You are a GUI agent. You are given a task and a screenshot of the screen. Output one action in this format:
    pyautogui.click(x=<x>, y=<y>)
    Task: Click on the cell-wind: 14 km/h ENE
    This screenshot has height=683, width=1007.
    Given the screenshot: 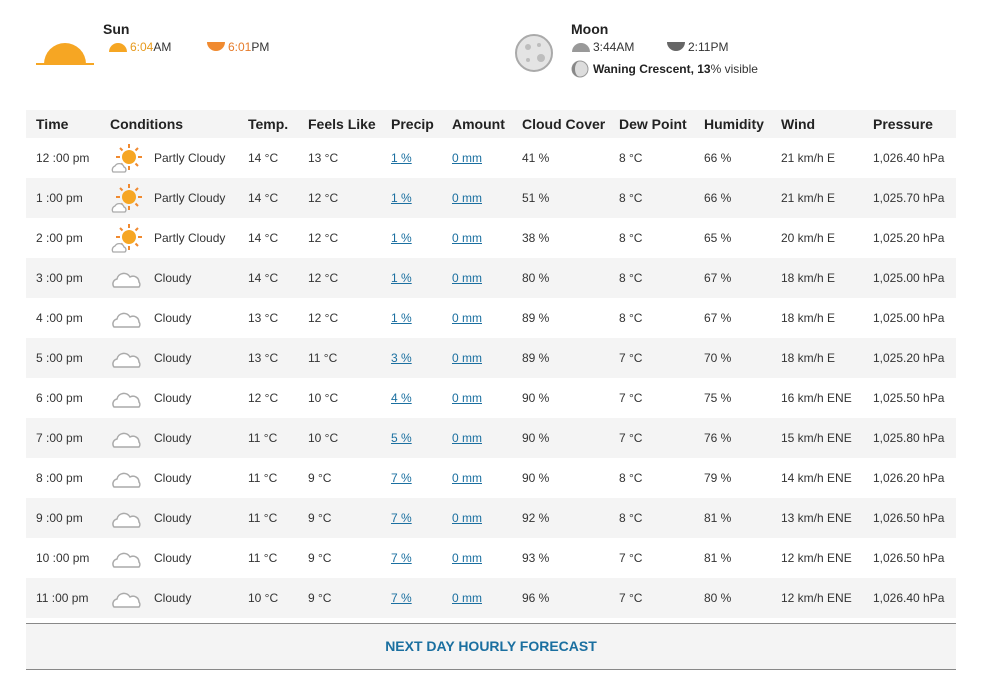 What is the action you would take?
    pyautogui.click(x=816, y=478)
    